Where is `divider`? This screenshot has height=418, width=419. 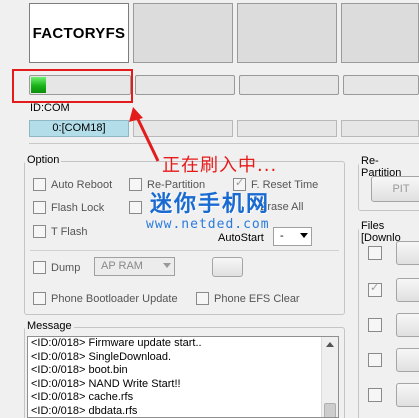 divider is located at coordinates (224, 143).